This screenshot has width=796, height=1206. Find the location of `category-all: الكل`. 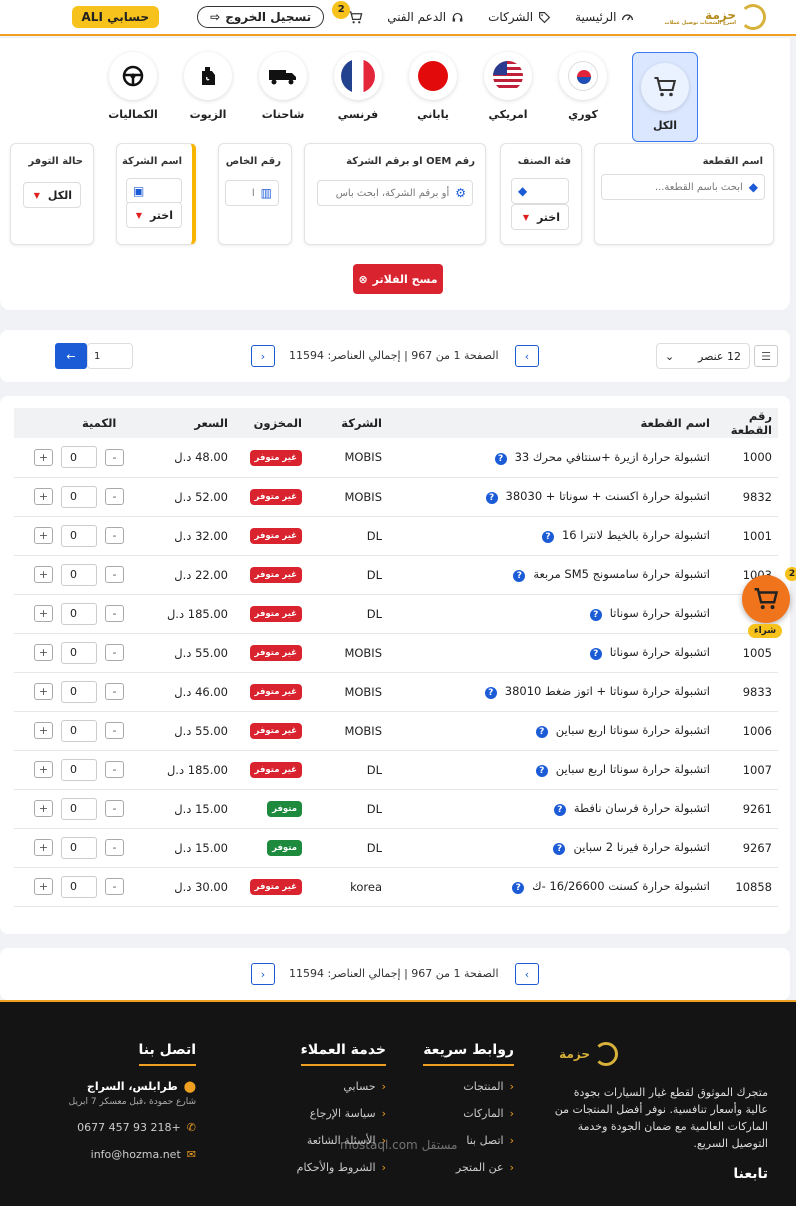

category-all: الكل is located at coordinates (665, 97).